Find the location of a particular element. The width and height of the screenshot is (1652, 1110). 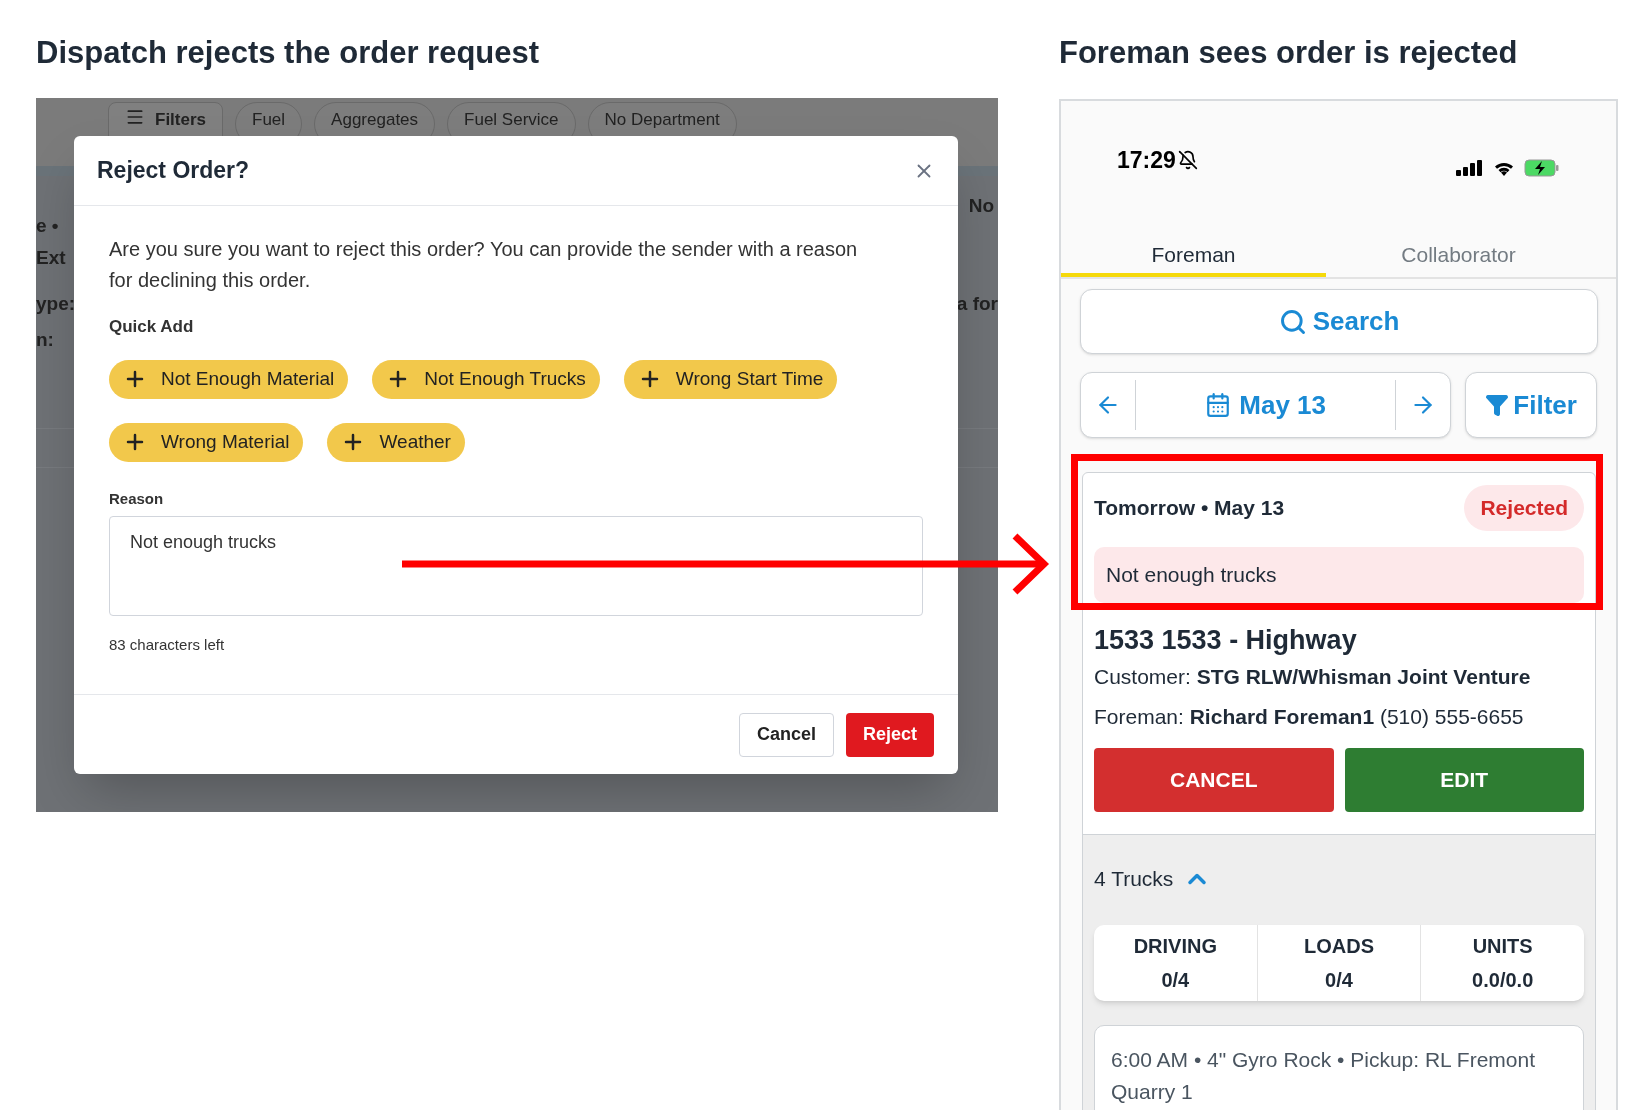

section-heading: Dispatch rejects the order request is located at coordinates (288, 53).